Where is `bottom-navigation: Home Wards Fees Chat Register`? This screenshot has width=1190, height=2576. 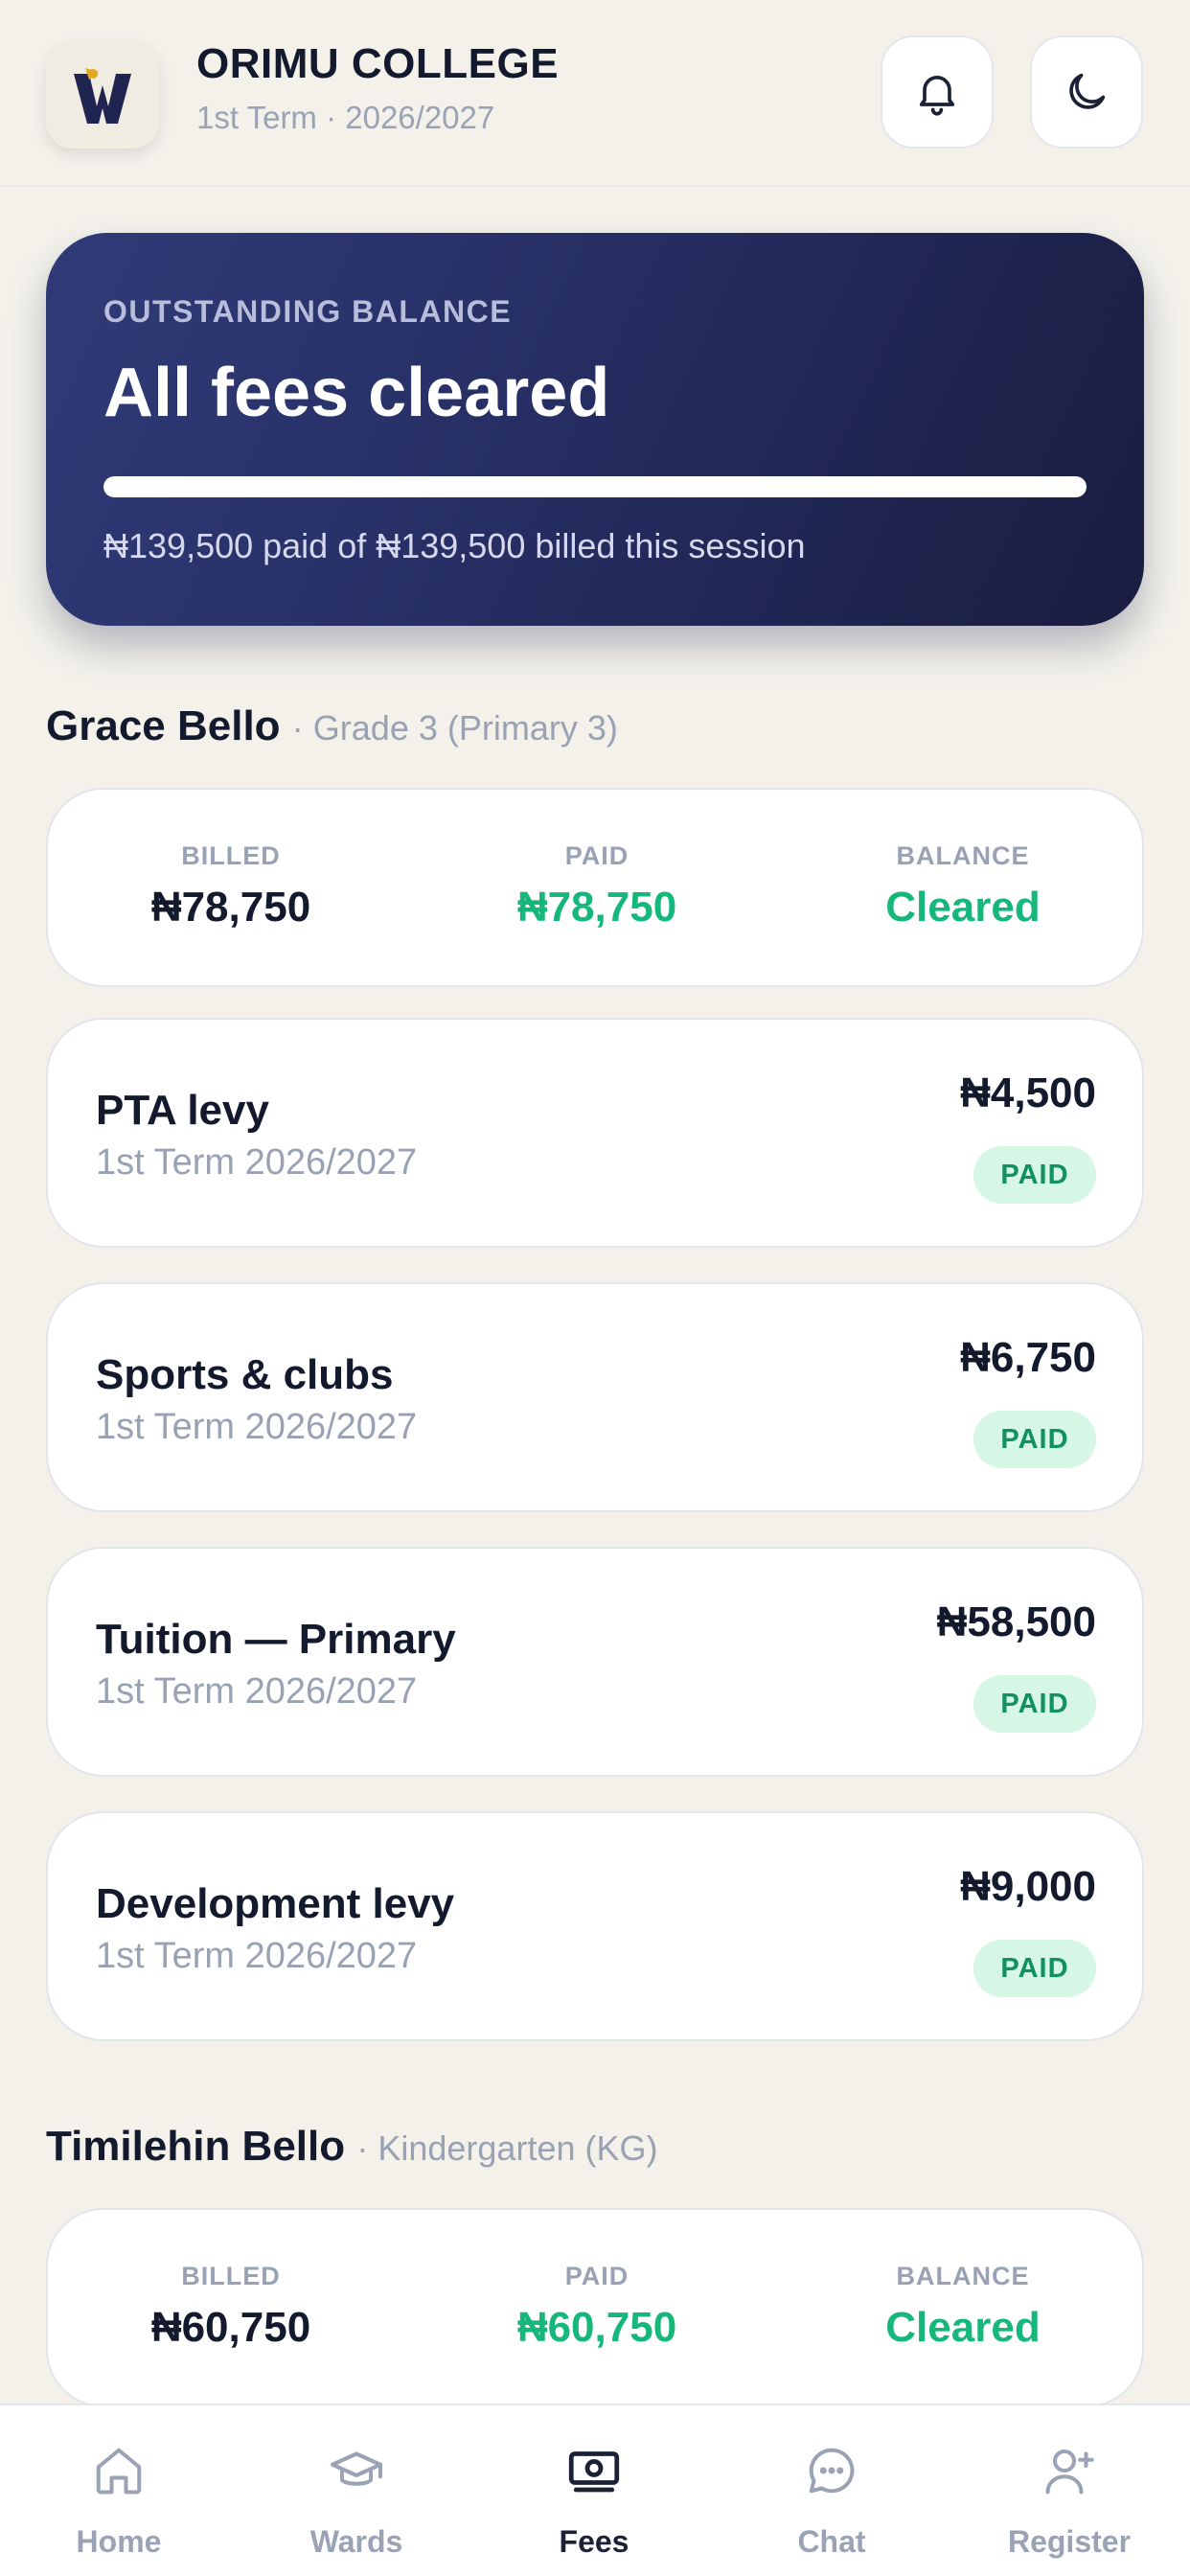 bottom-navigation: Home Wards Fees Chat Register is located at coordinates (595, 2490).